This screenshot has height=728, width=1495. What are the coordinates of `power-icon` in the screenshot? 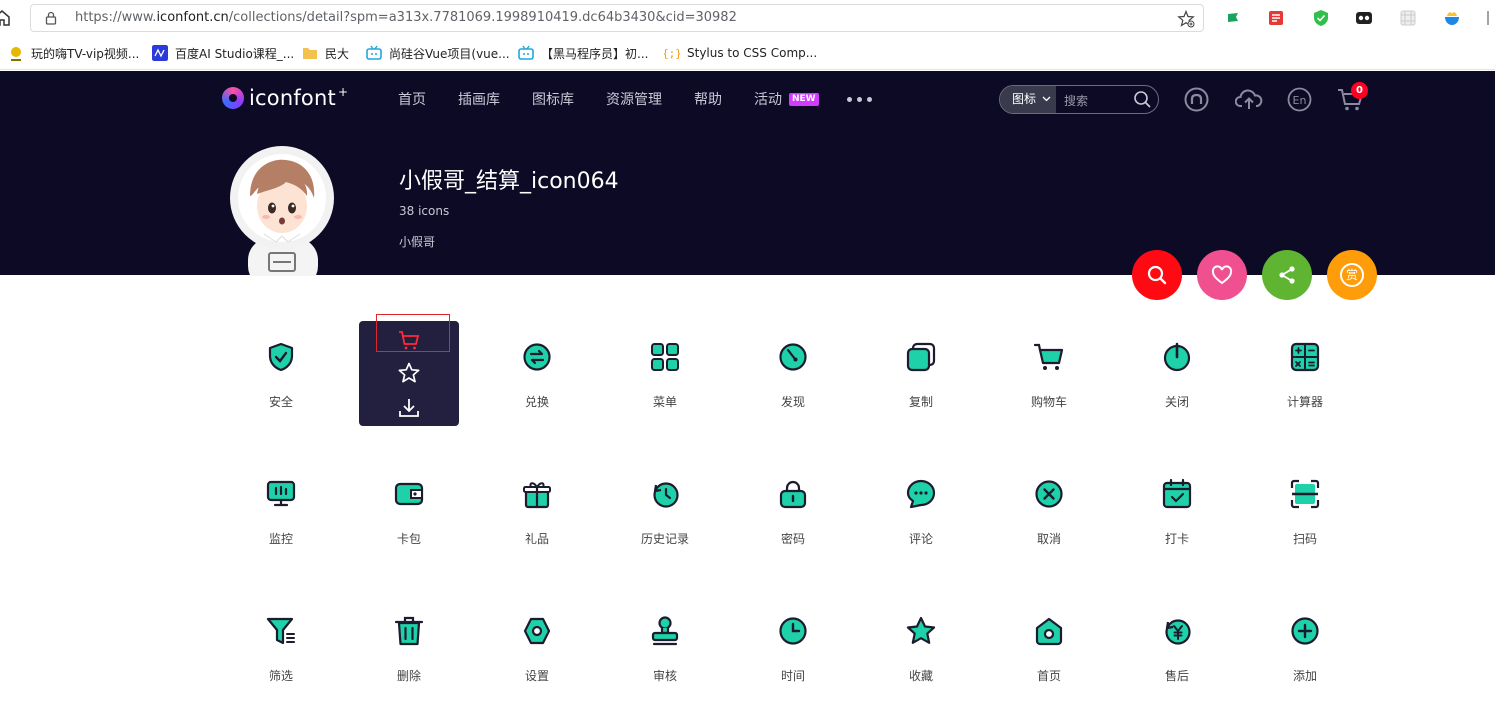 It's located at (1177, 357).